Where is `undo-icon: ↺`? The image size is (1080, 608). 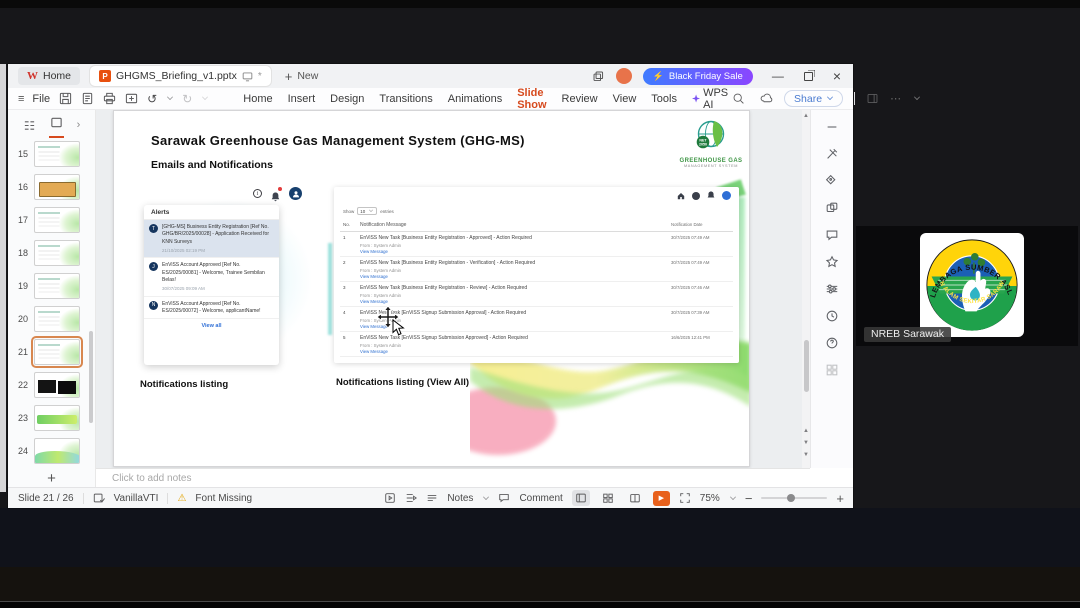 undo-icon: ↺ is located at coordinates (152, 99).